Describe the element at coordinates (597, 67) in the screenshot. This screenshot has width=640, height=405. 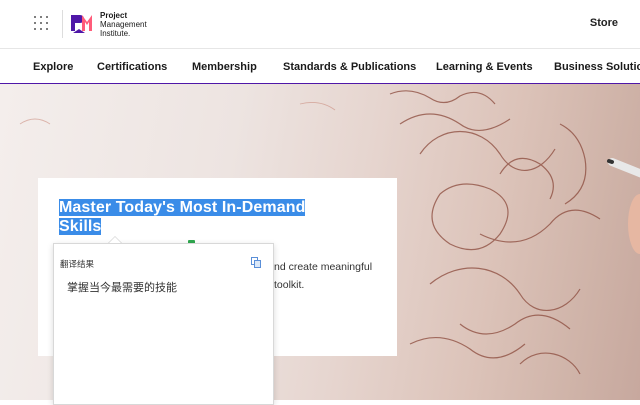
I see `nav-business-solutions: Business Solutions` at that location.